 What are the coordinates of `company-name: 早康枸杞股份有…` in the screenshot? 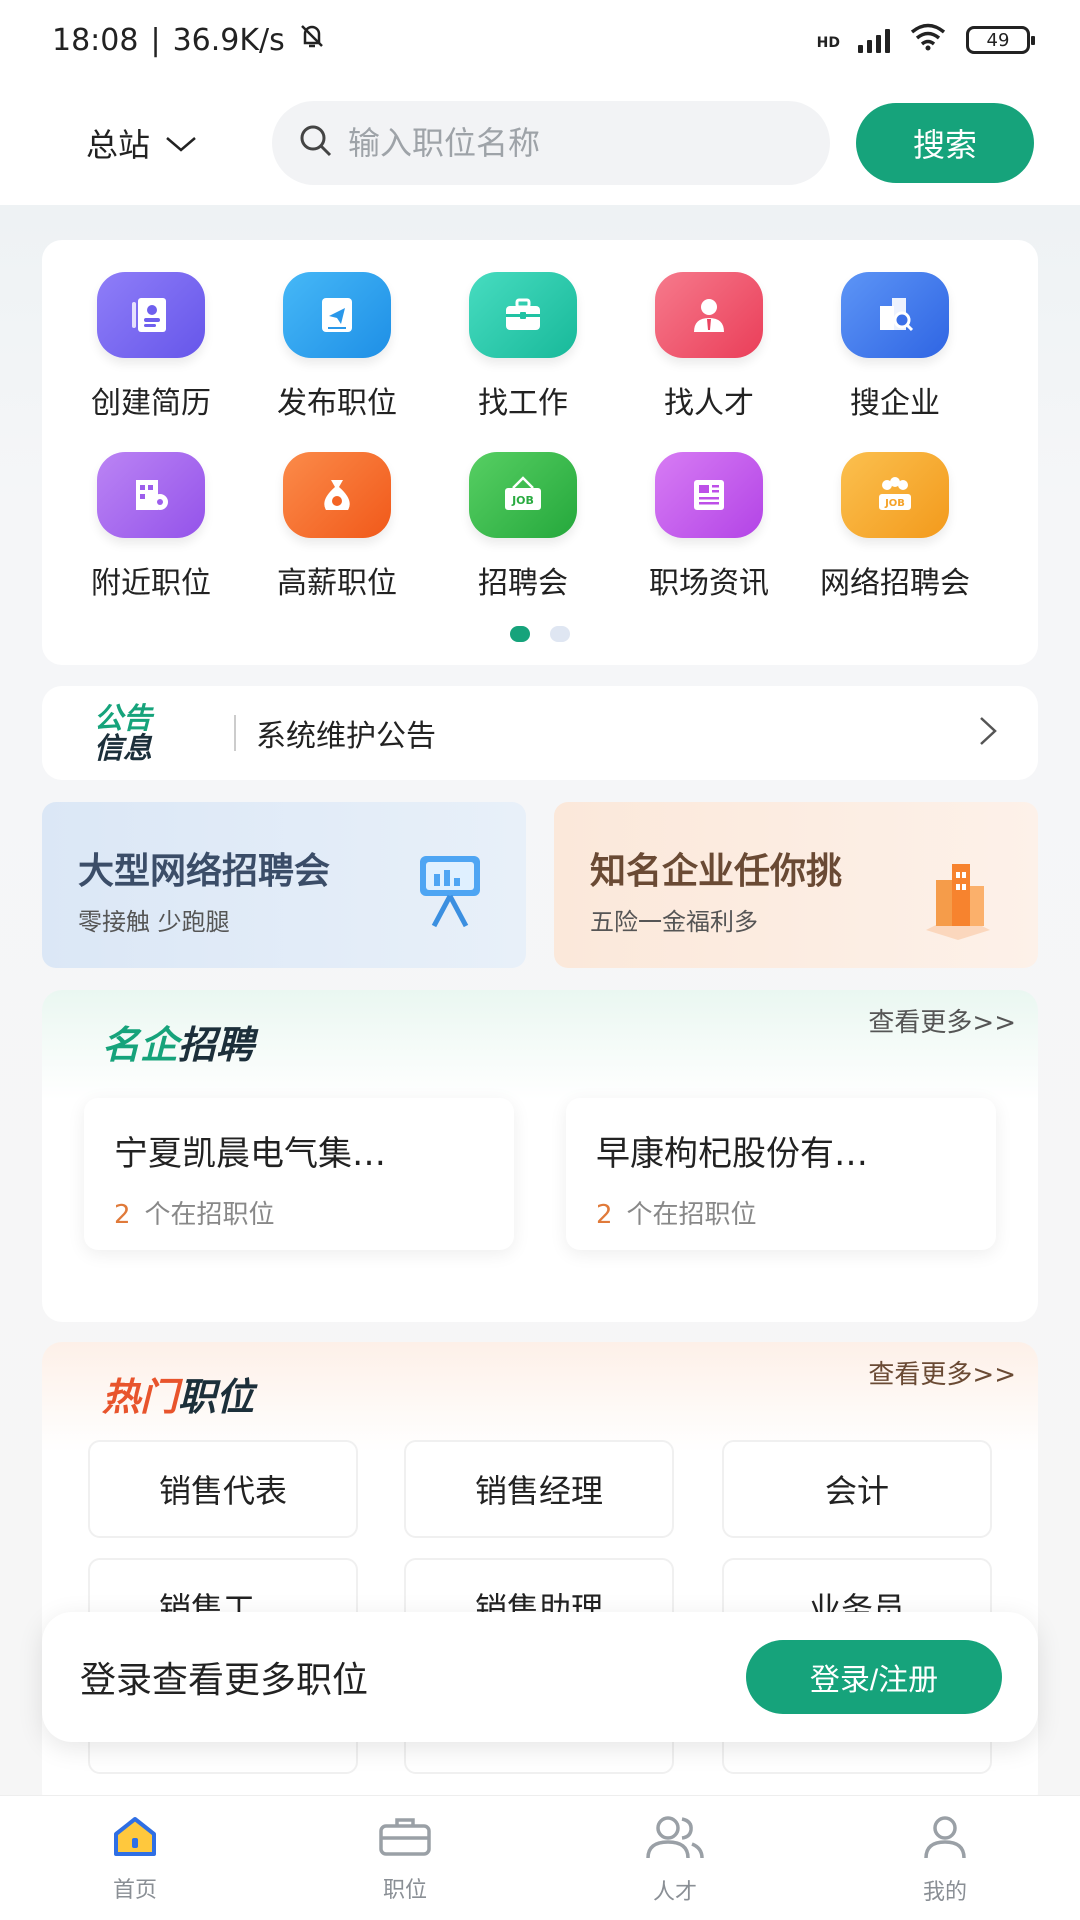 It's located at (732, 1154).